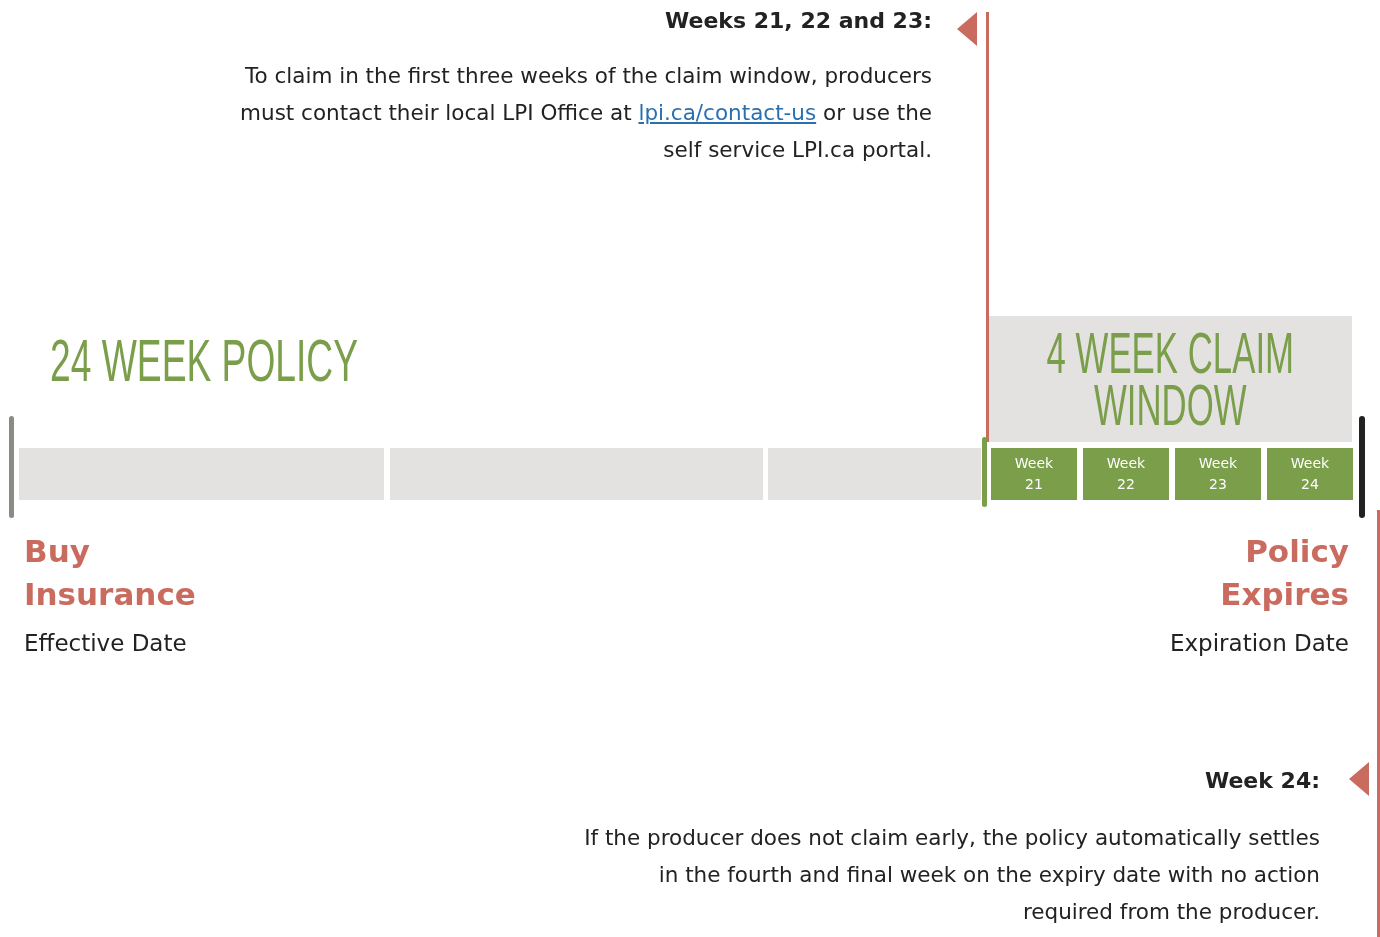  I want to click on start-title: Buy Insurance, so click(110, 573).